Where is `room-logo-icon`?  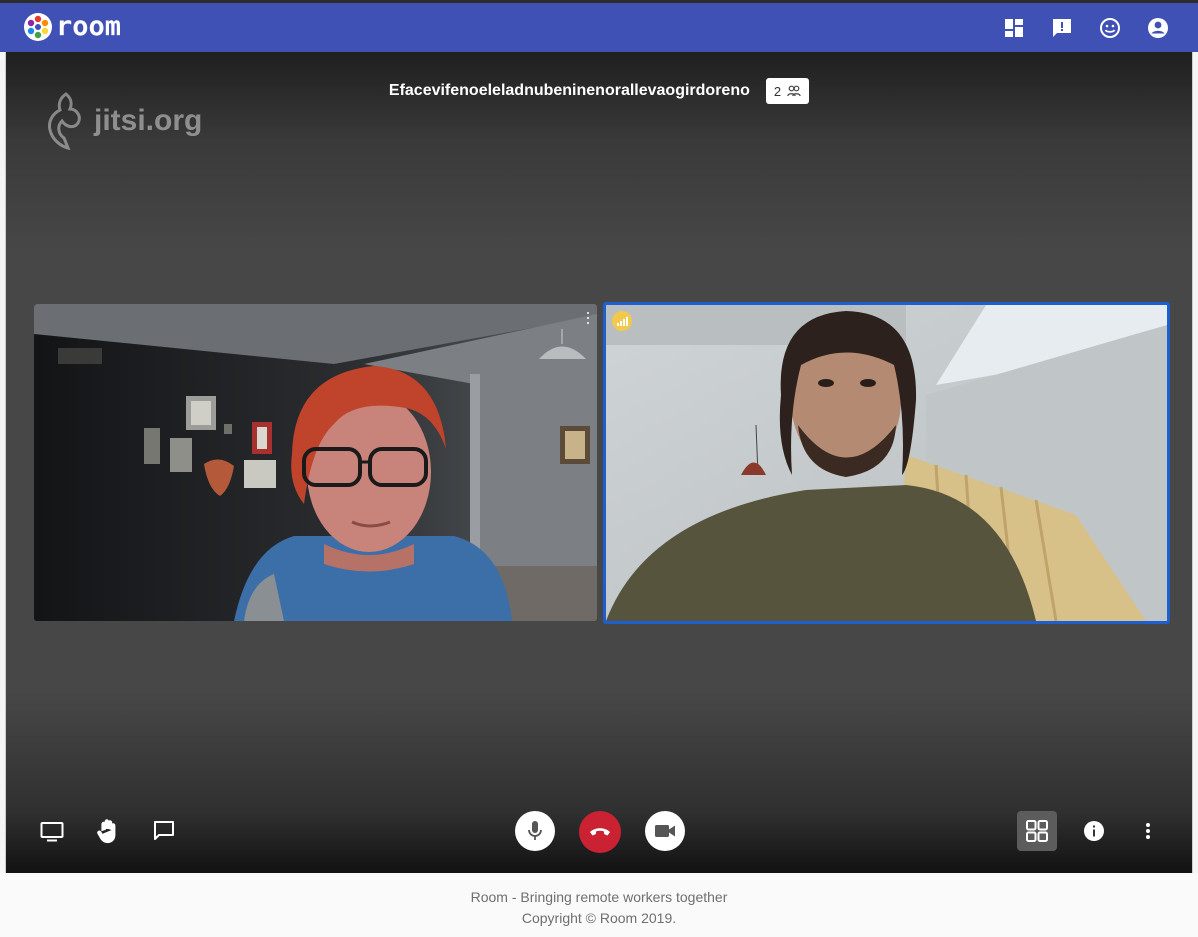
room-logo-icon is located at coordinates (38, 27).